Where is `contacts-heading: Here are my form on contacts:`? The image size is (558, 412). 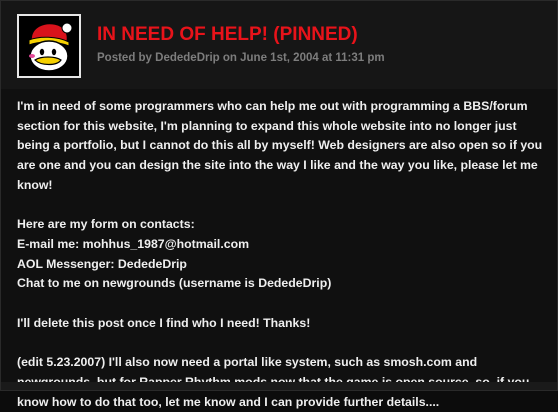 contacts-heading: Here are my form on contacts: is located at coordinates (106, 224).